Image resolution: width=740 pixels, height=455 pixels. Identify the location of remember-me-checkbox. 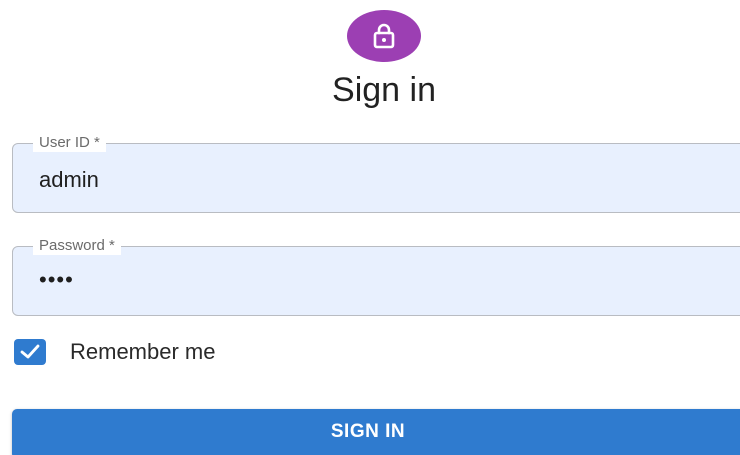
(30, 352).